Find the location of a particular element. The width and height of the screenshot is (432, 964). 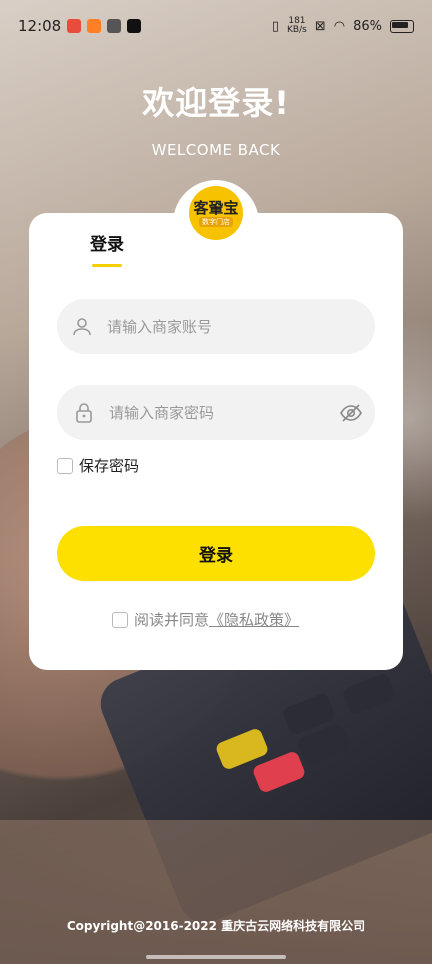

status-time: 12:08 is located at coordinates (40, 26).